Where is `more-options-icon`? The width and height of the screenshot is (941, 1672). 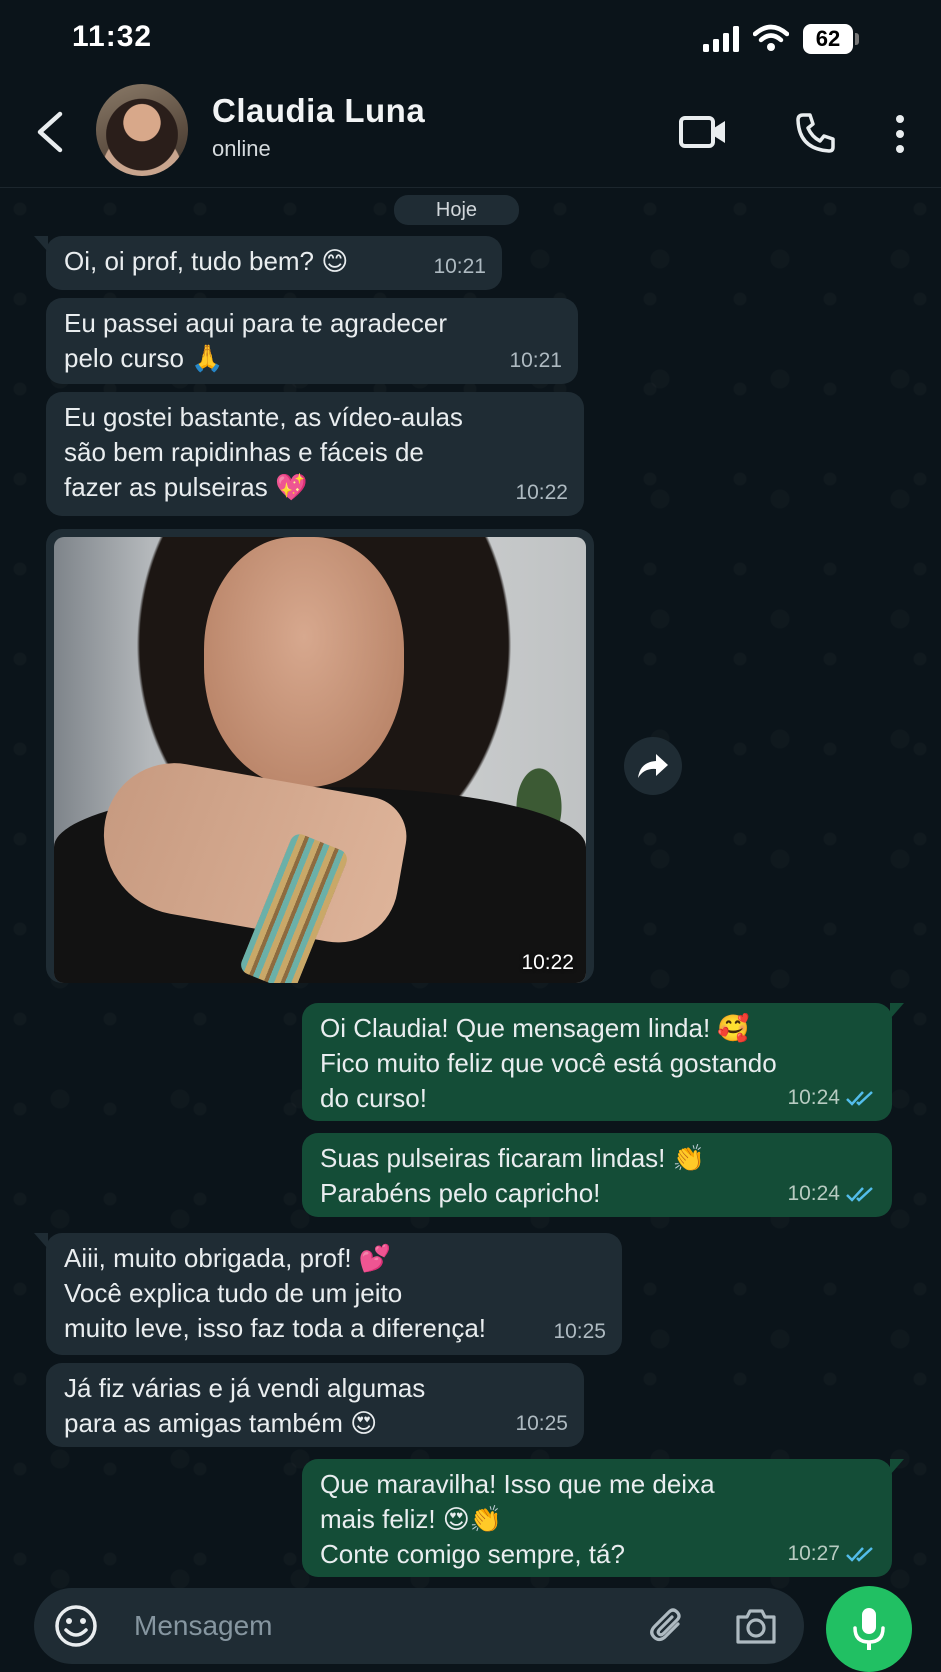 more-options-icon is located at coordinates (900, 134).